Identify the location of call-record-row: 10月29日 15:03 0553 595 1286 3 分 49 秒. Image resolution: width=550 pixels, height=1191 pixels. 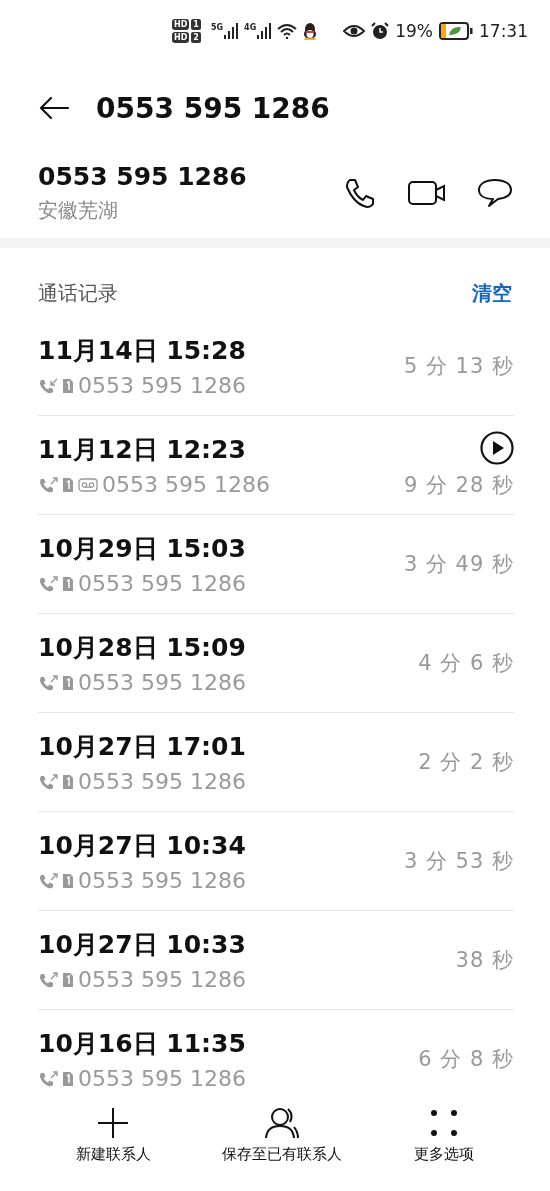
(276, 564).